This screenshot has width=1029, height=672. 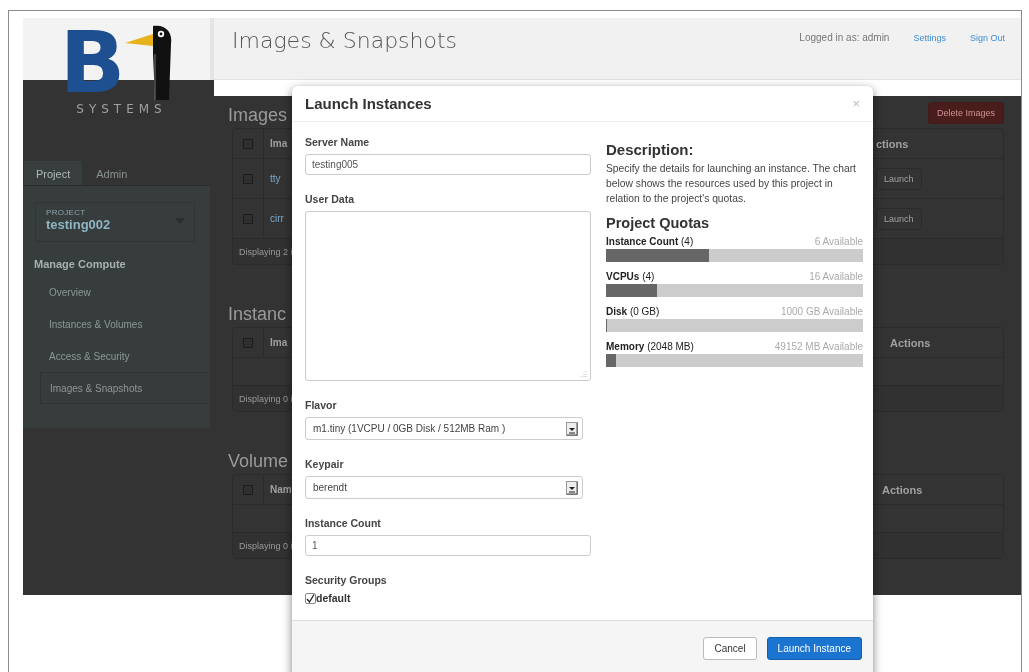 What do you see at coordinates (257, 314) in the screenshot?
I see `section-heading: Instanc` at bounding box center [257, 314].